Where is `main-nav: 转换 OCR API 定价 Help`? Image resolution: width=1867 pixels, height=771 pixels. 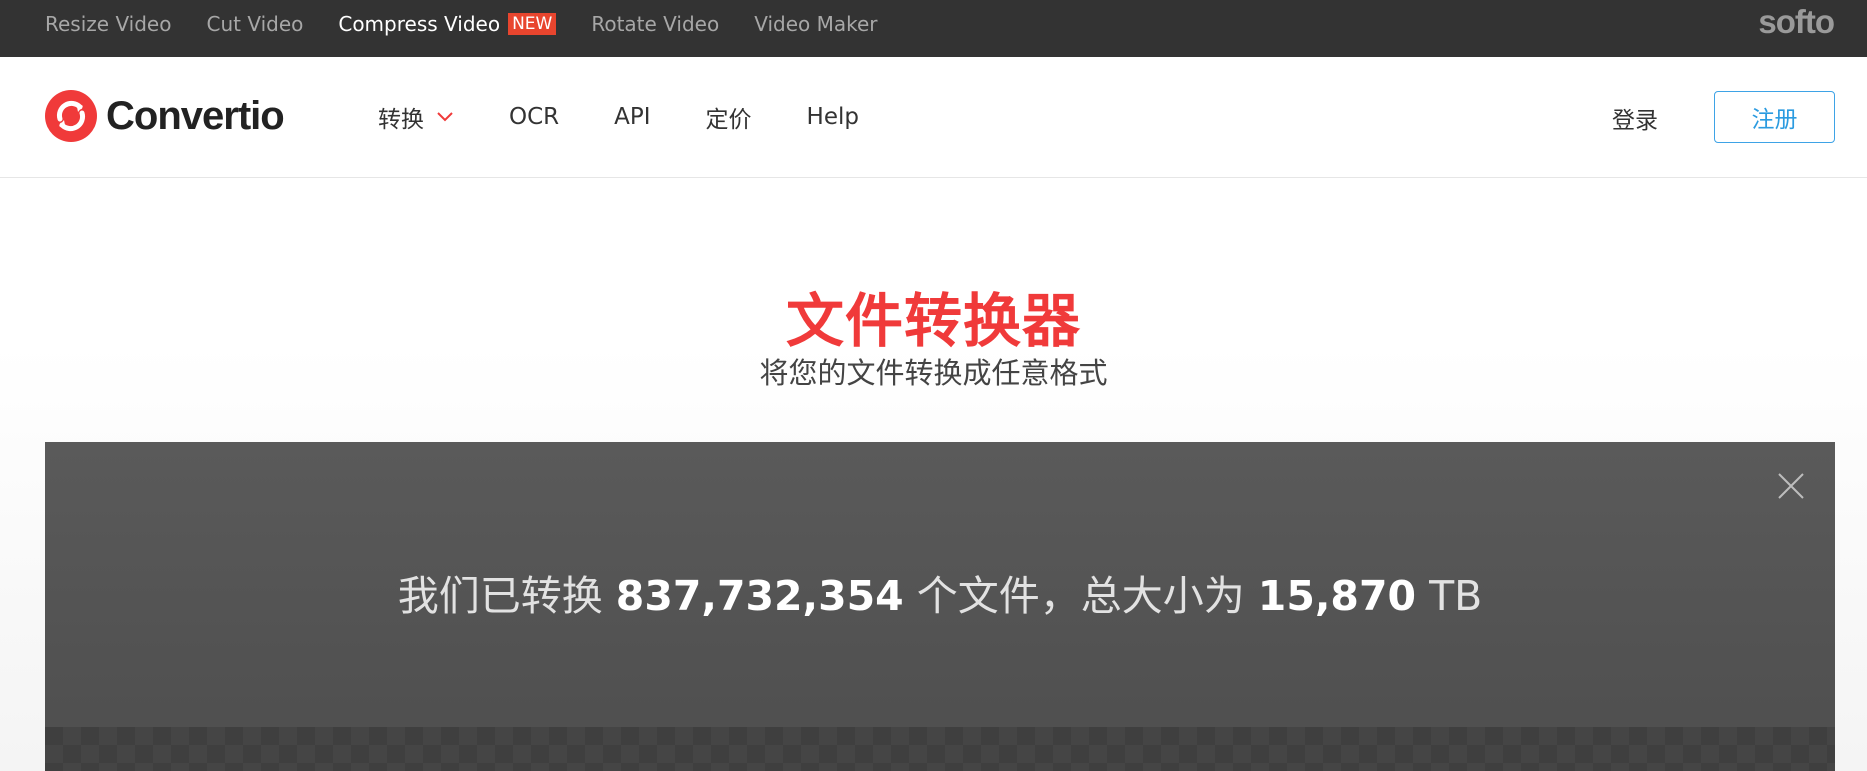 main-nav: 转换 OCR API 定价 Help is located at coordinates (646, 117).